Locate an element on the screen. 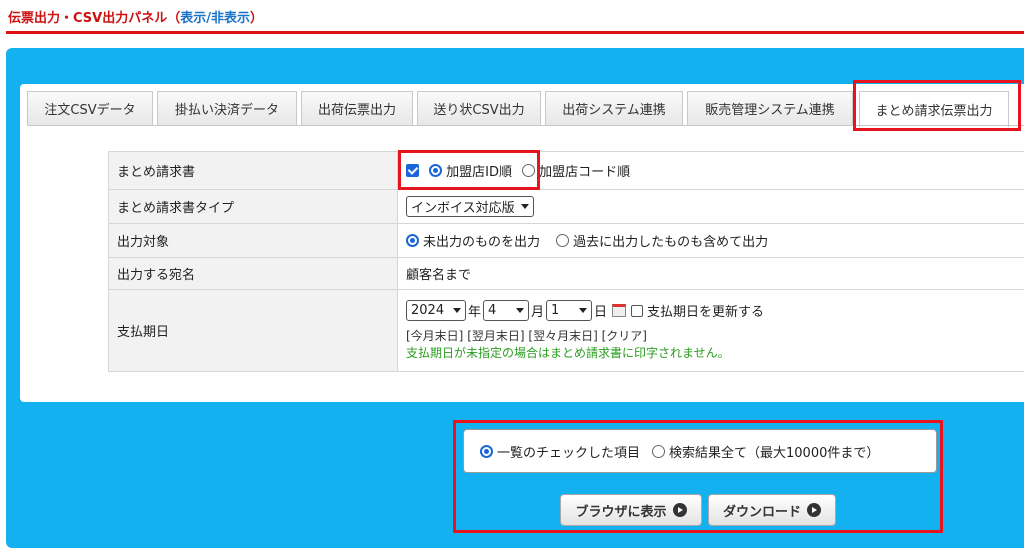 The height and width of the screenshot is (558, 1024). recipient-label: 出力する宛名 is located at coordinates (253, 273).